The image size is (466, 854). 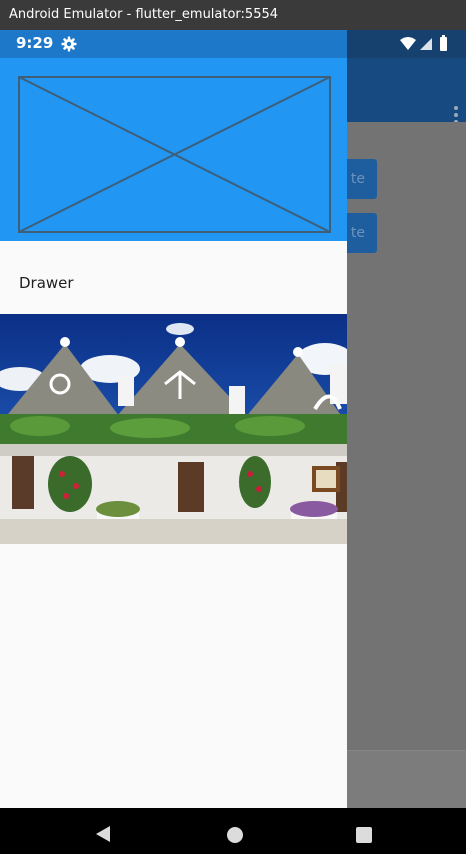 I want to click on window-title-bar: Android Emulator - flutter_emulator:5554, so click(x=233, y=15).